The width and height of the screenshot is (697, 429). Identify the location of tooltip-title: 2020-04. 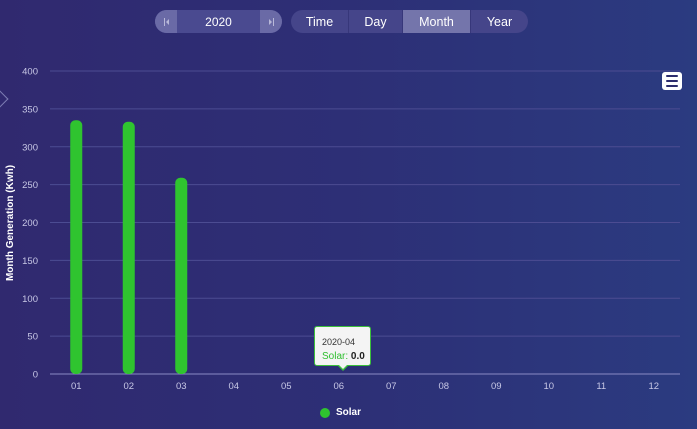
(339, 342).